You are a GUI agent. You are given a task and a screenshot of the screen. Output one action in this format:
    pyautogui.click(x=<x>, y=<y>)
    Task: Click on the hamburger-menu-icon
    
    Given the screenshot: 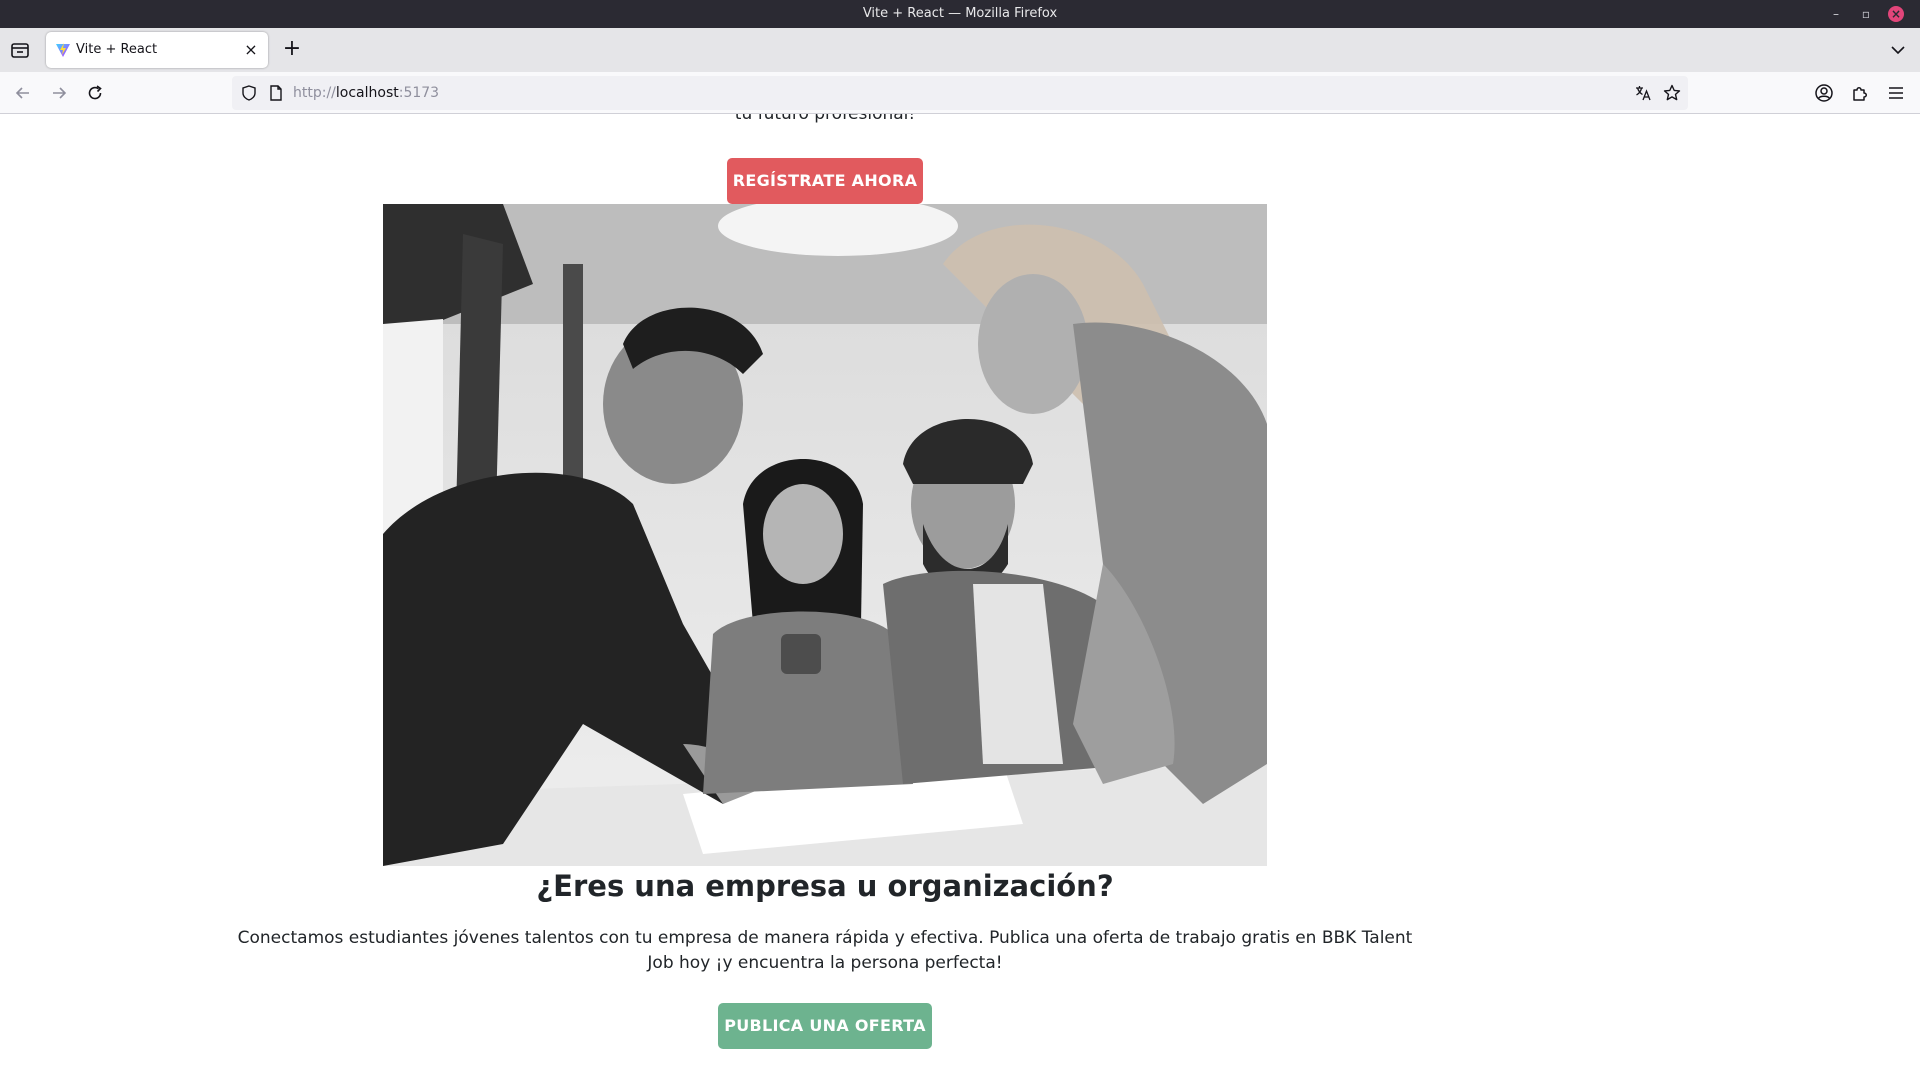 What is the action you would take?
    pyautogui.click(x=1896, y=93)
    